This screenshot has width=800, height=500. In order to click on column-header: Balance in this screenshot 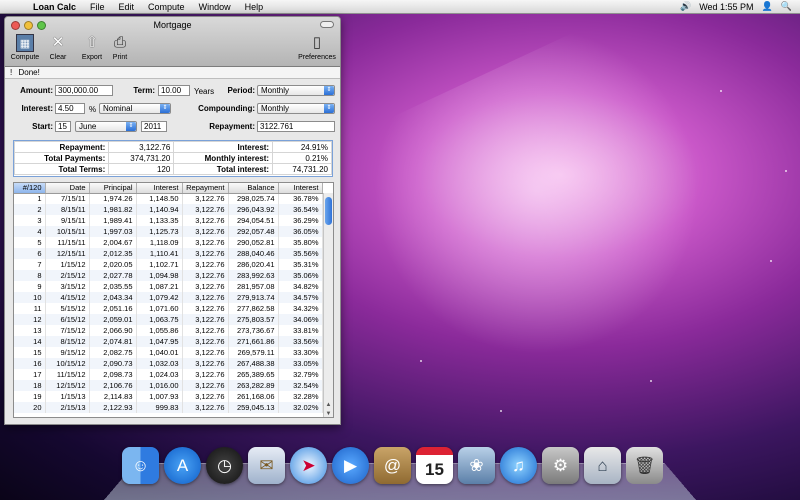, I will do `click(253, 188)`.